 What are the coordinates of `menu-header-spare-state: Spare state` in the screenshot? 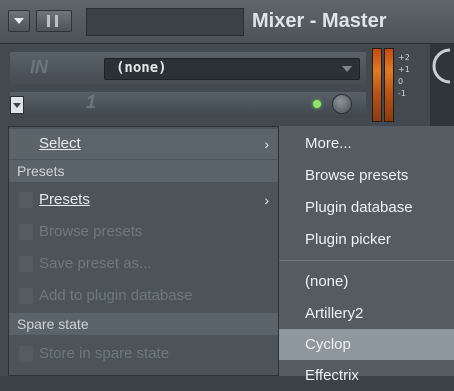 It's located at (146, 324).